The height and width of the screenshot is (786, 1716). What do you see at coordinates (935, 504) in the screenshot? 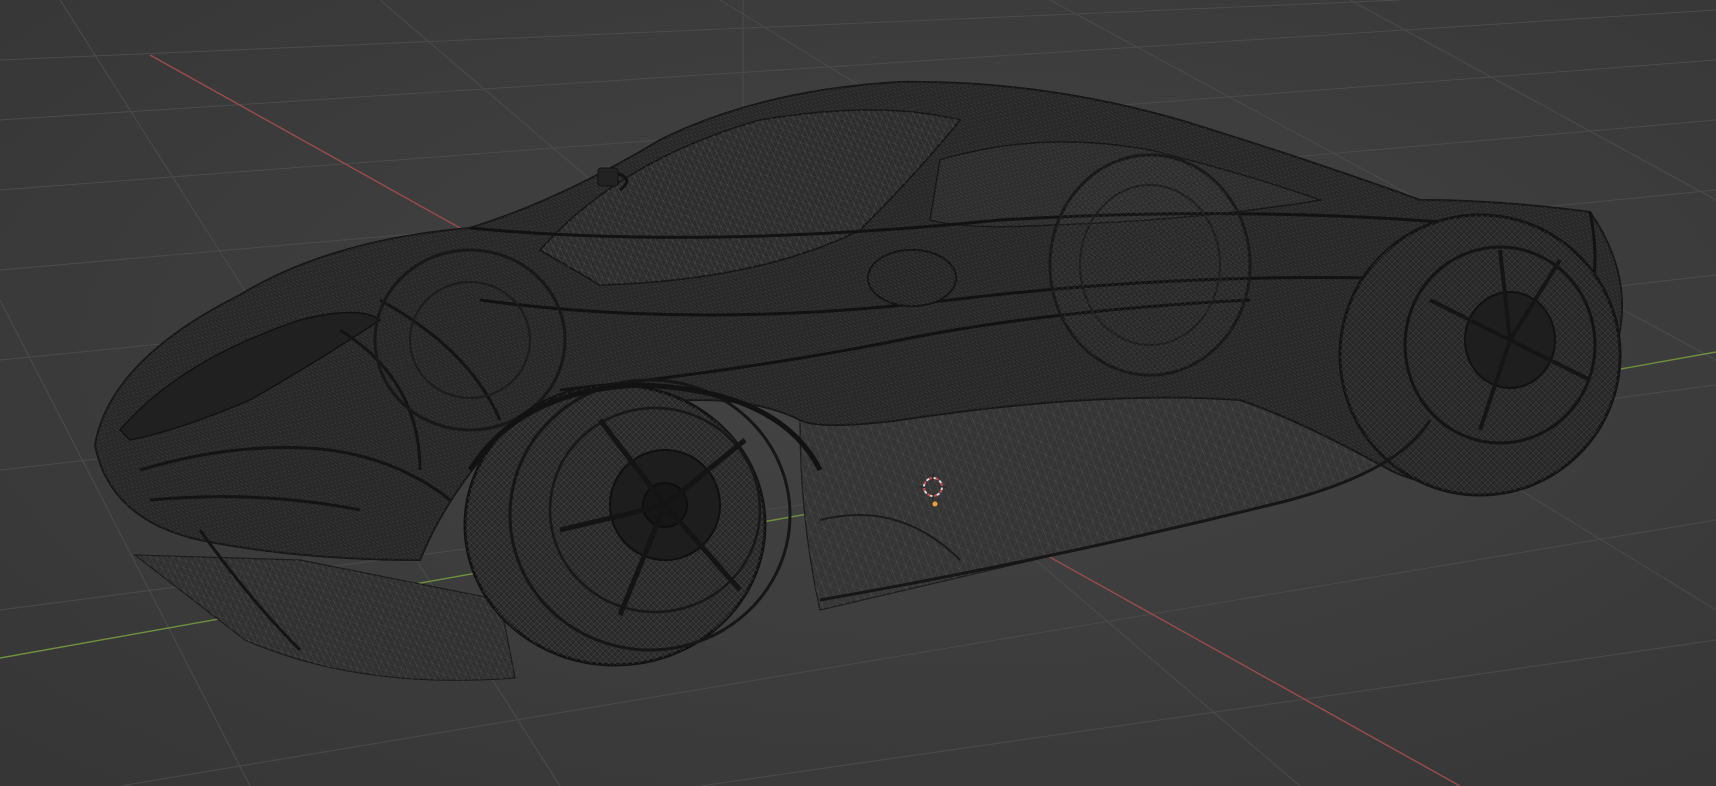
I see `object-origin` at bounding box center [935, 504].